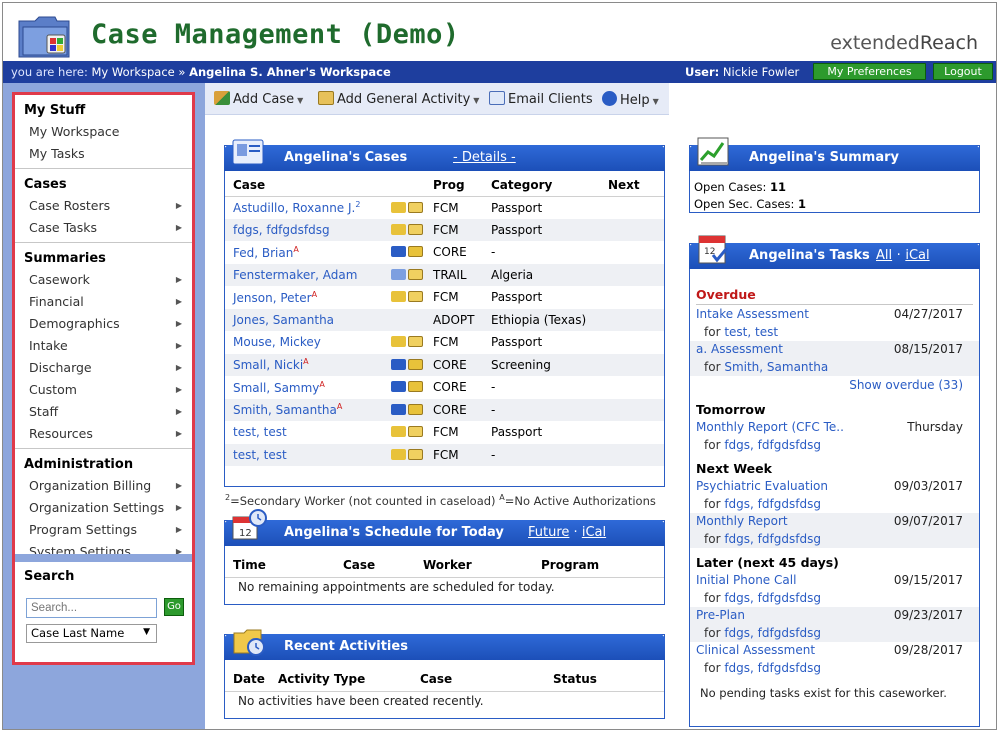 This screenshot has height=732, width=1000. I want to click on sidebar-item-custom: Custom ▶, so click(103, 390).